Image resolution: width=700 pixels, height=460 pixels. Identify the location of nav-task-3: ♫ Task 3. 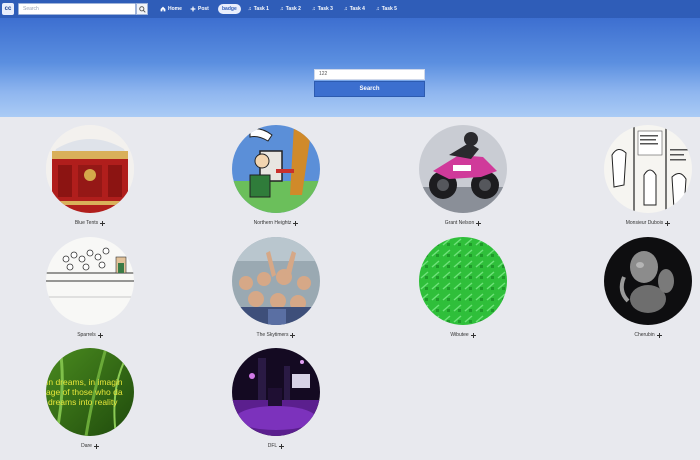
(322, 9).